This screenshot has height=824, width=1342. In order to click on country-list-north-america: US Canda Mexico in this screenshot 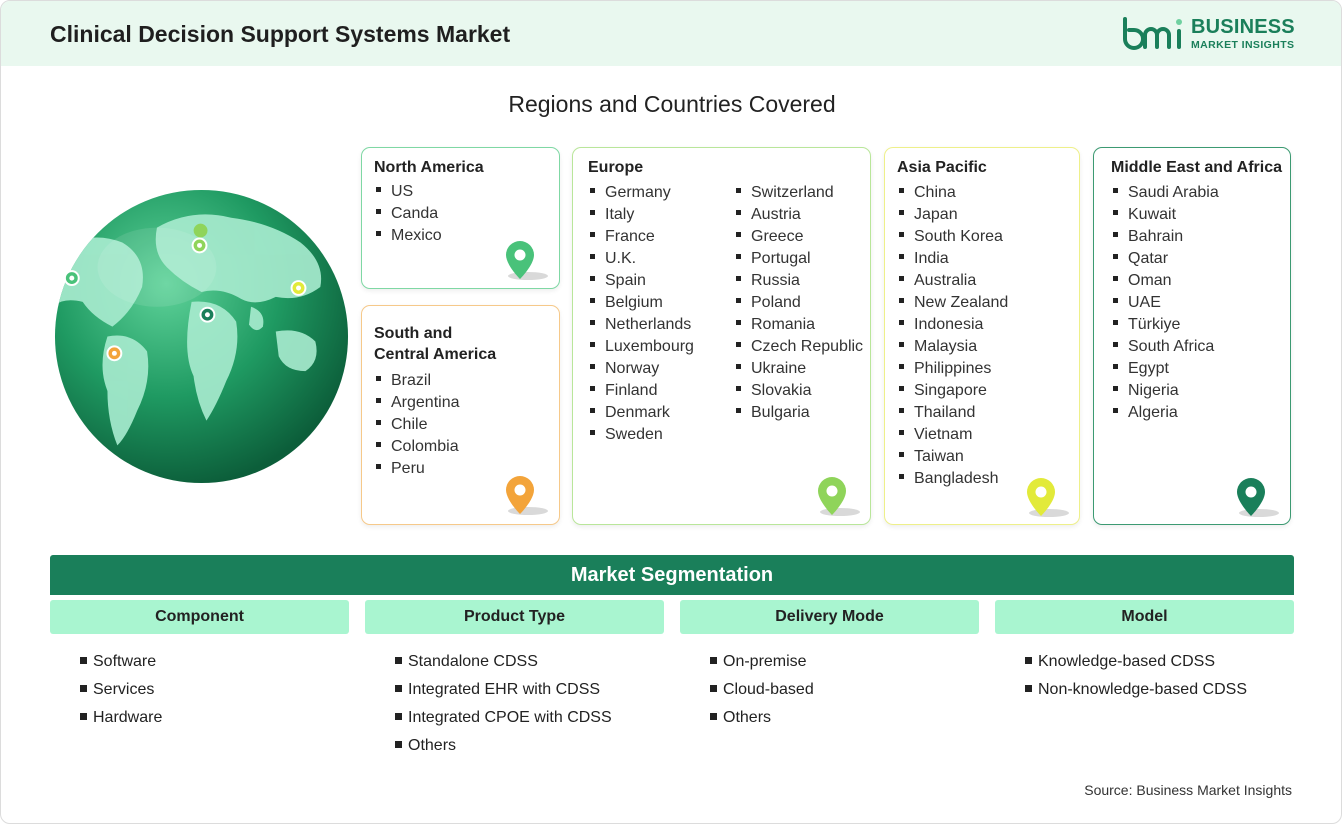, I will do `click(409, 214)`.